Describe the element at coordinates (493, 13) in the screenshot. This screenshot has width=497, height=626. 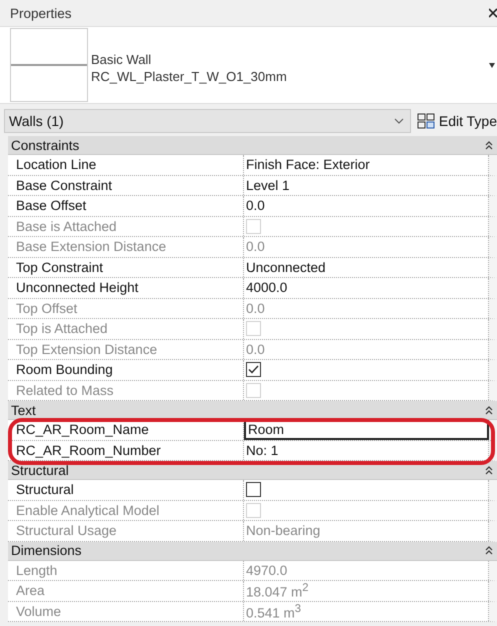
I see `close-icon` at that location.